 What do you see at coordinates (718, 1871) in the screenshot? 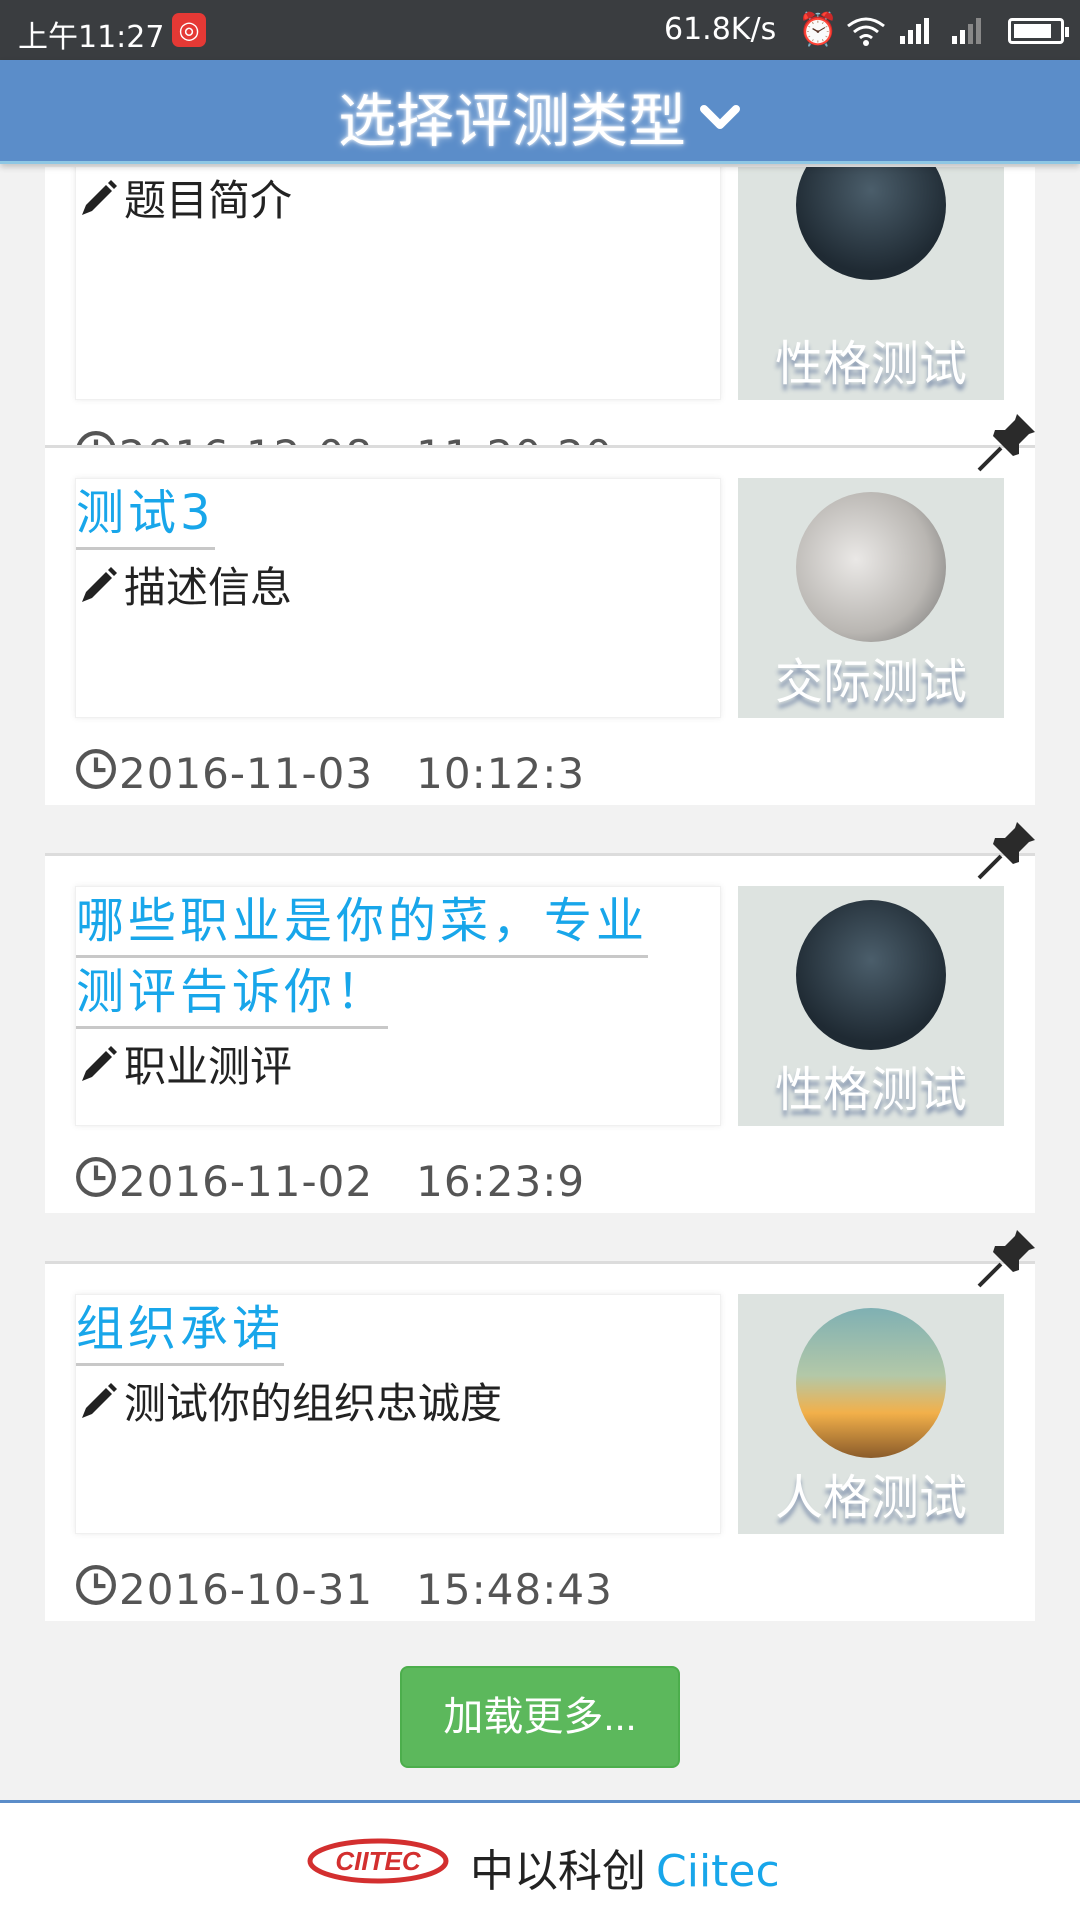
I see `brand-en: Ciitec` at bounding box center [718, 1871].